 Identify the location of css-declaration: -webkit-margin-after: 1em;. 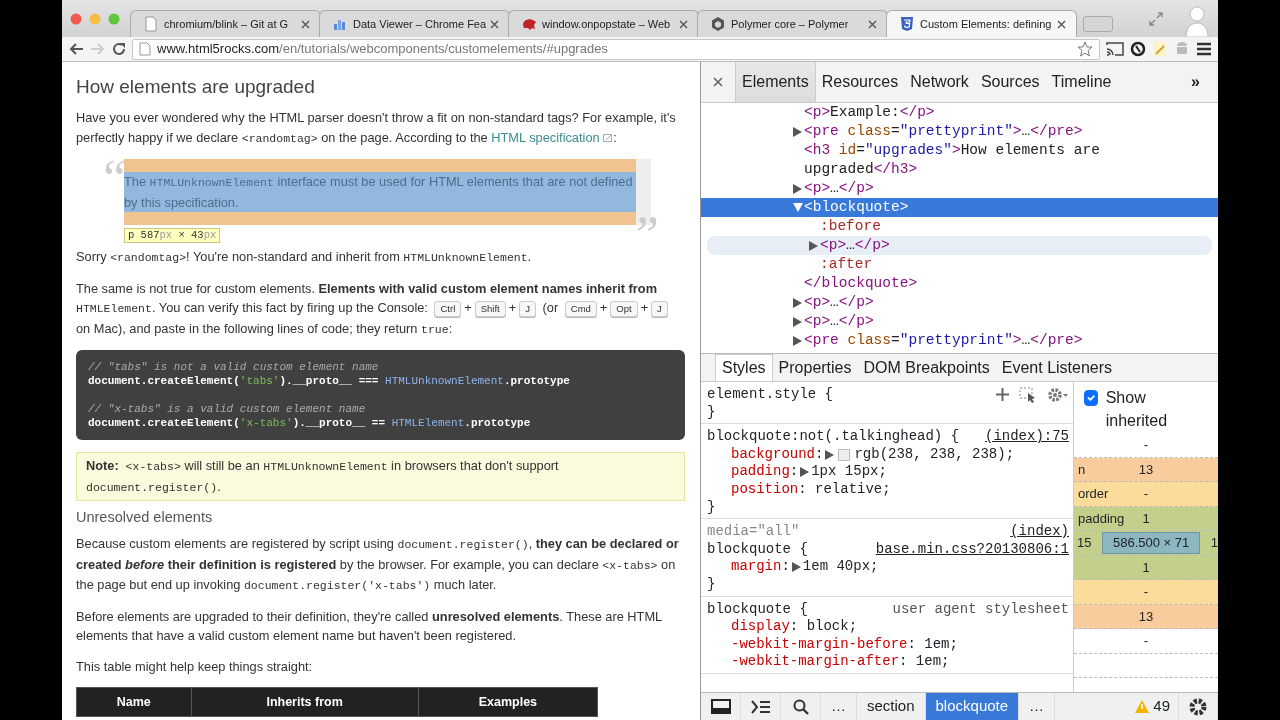
(840, 662).